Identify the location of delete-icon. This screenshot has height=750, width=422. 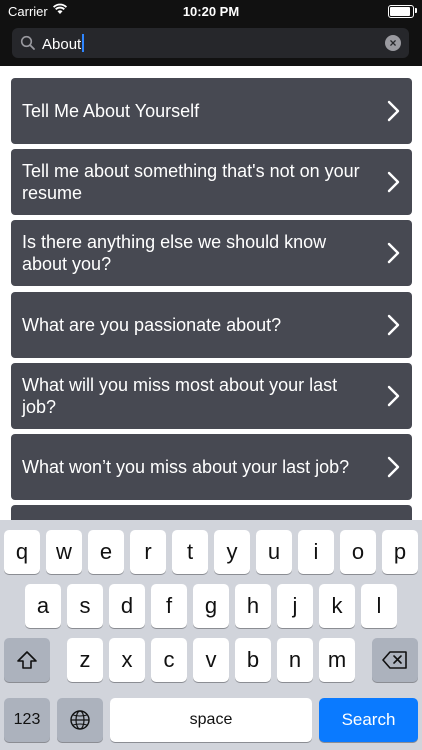
(394, 660).